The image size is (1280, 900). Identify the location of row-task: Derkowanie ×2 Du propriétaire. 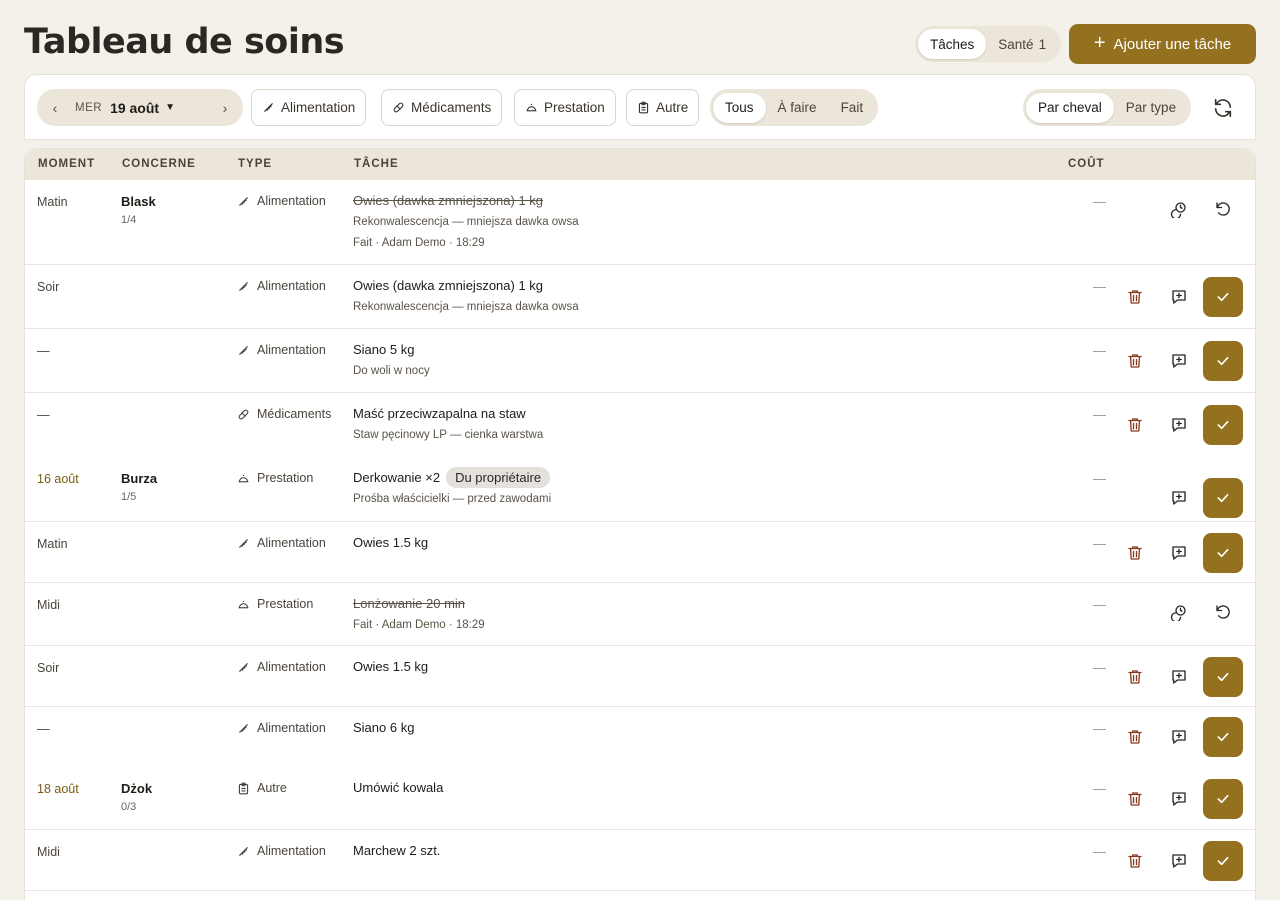
(452, 477).